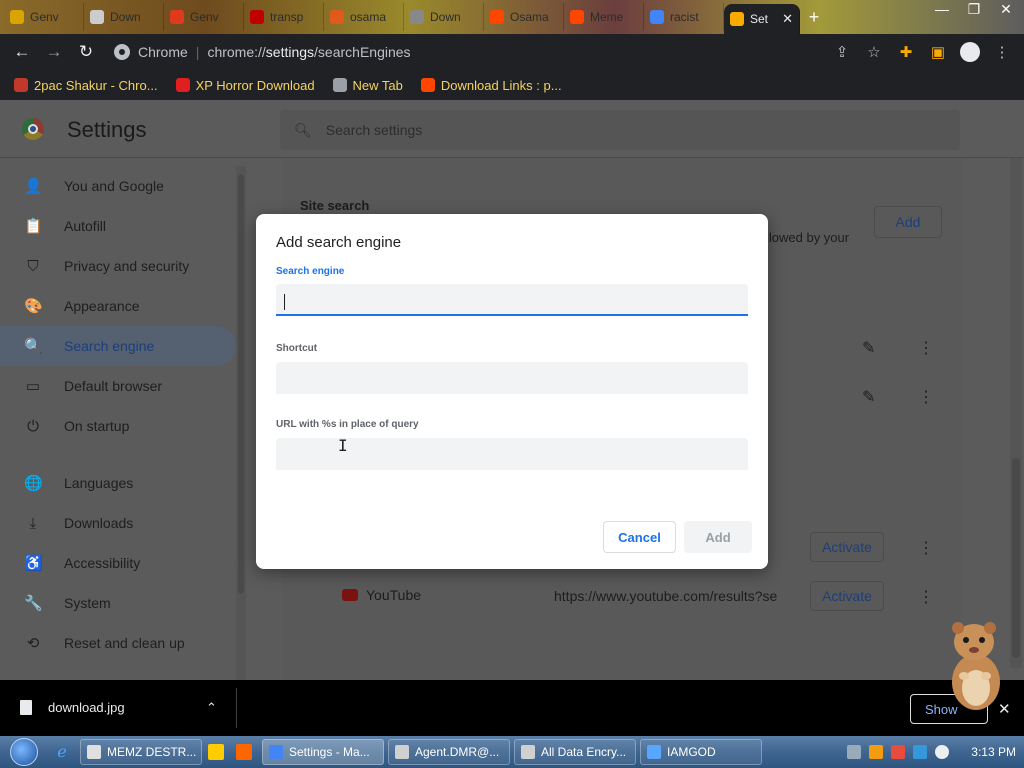  I want to click on menu-dots-icon: ⋮, so click(1002, 52).